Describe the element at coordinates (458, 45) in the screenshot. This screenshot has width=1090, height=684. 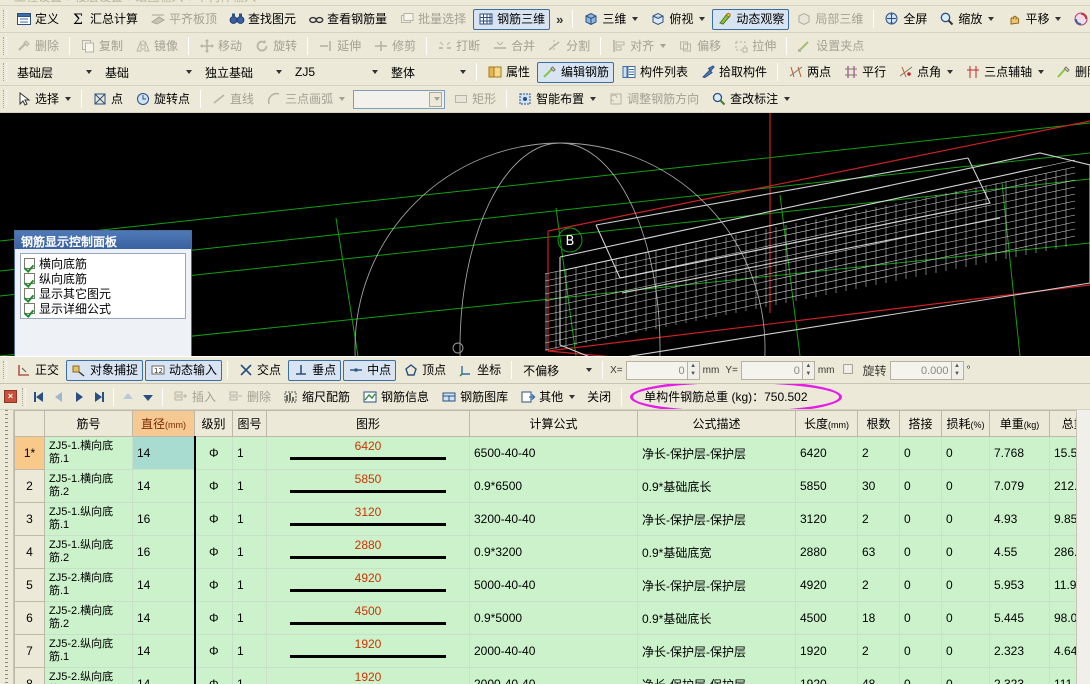
I see `toolbar-item-break: 打断` at that location.